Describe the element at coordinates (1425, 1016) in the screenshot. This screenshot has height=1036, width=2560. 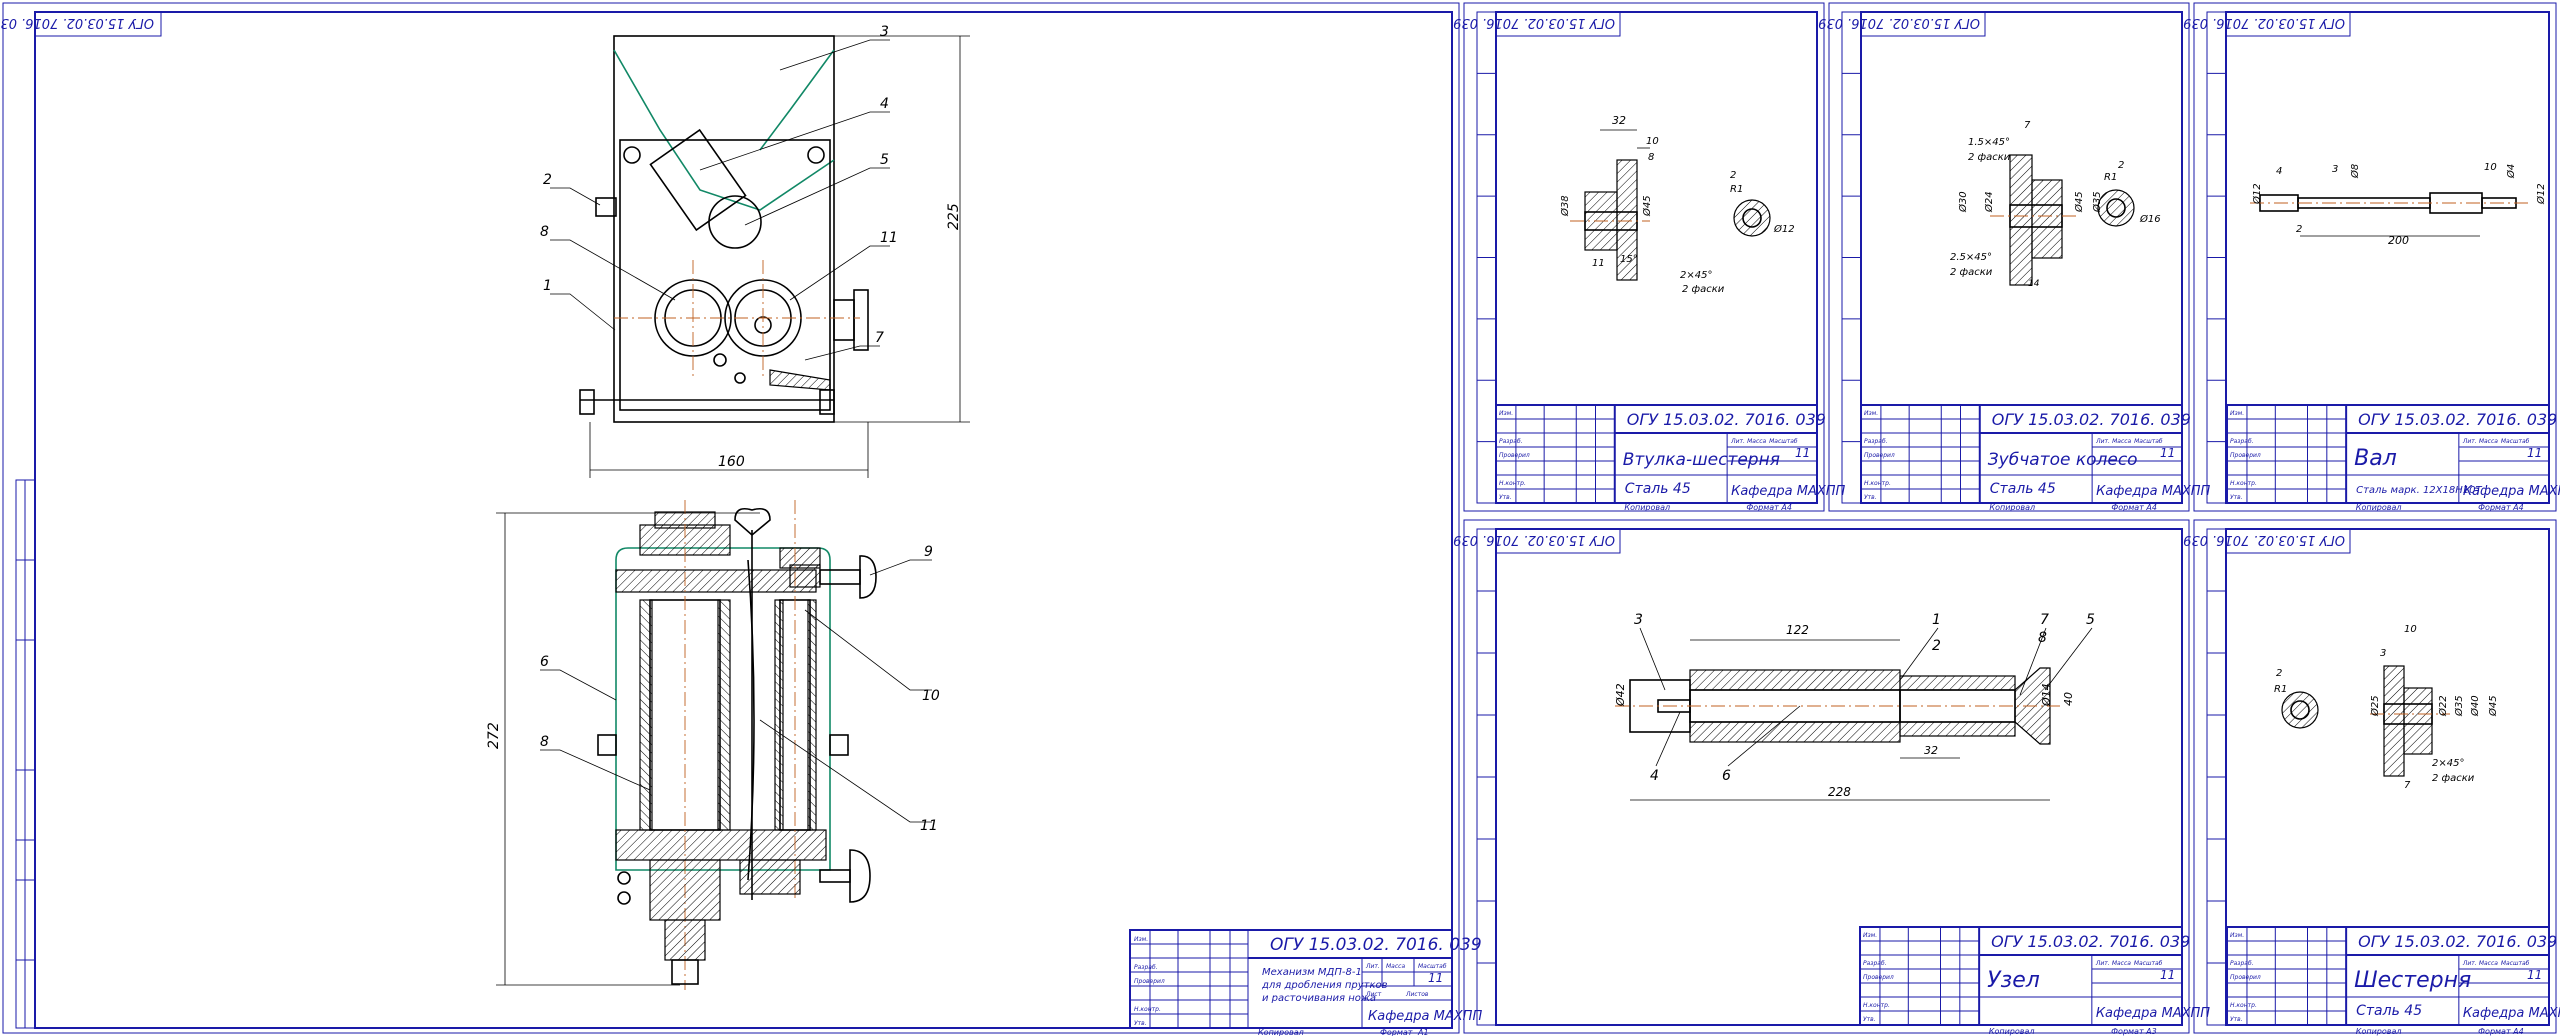
I see `tb-main-dept: Кафедра МАХПП` at that location.